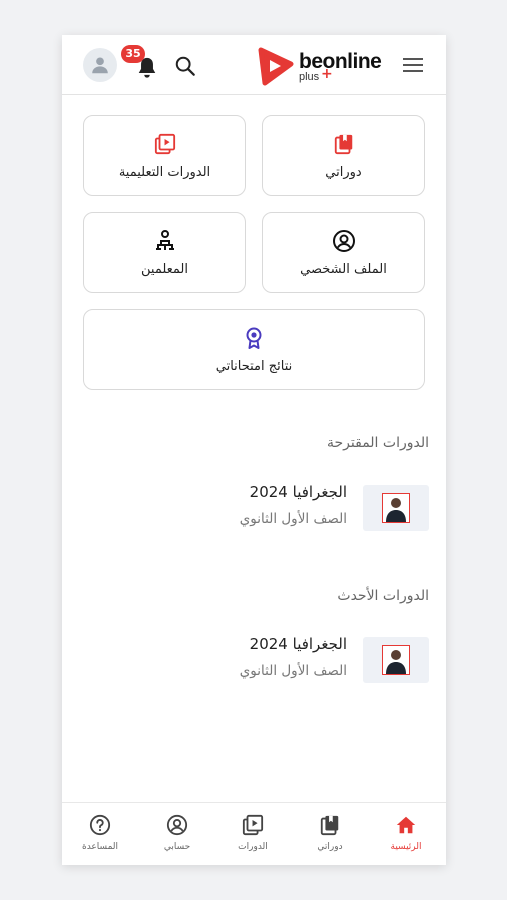 The height and width of the screenshot is (900, 507). I want to click on section-title-suggested: الدورات المقترحة, so click(378, 443).